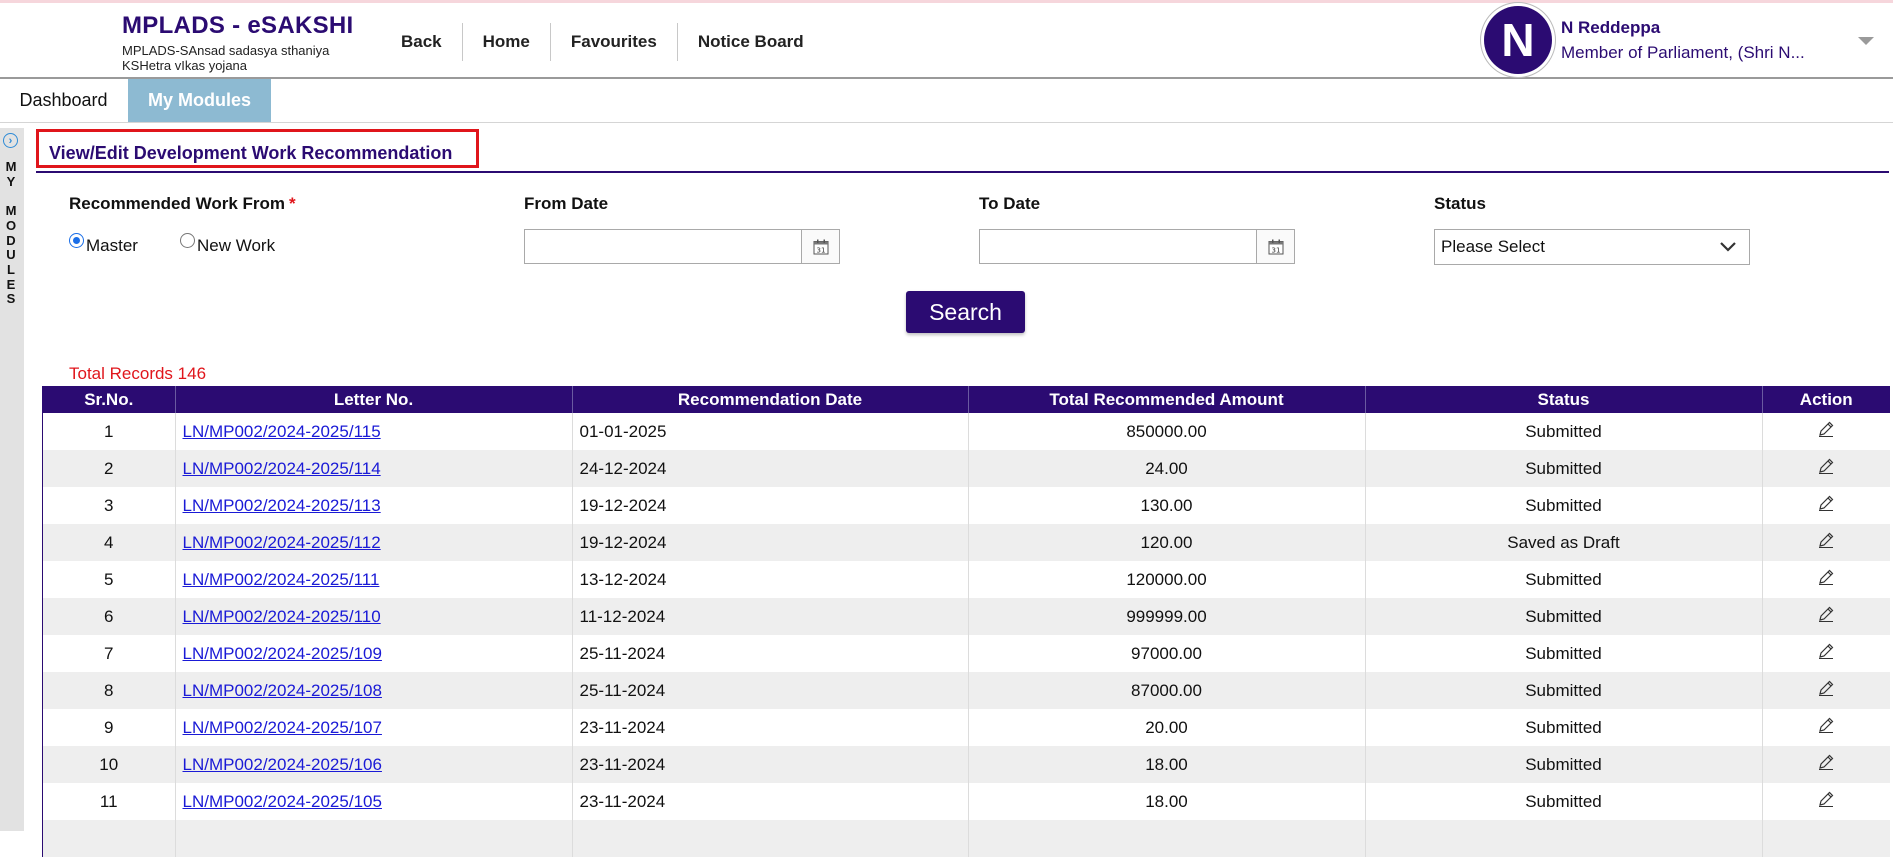  I want to click on to-date-calendar-button: 31, so click(1275, 246).